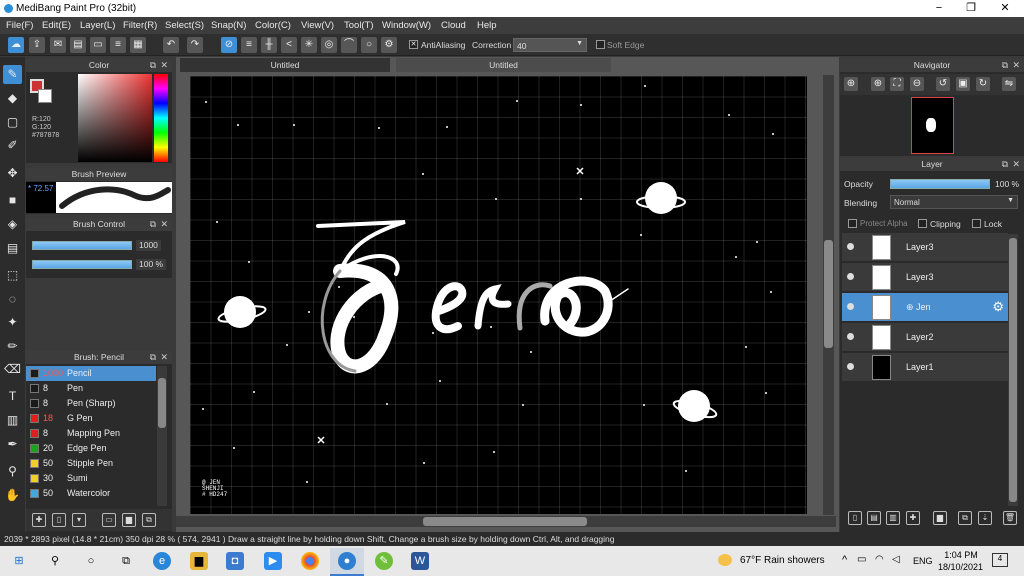  I want to click on brush-item: 20 Edge Pen, so click(91, 448).